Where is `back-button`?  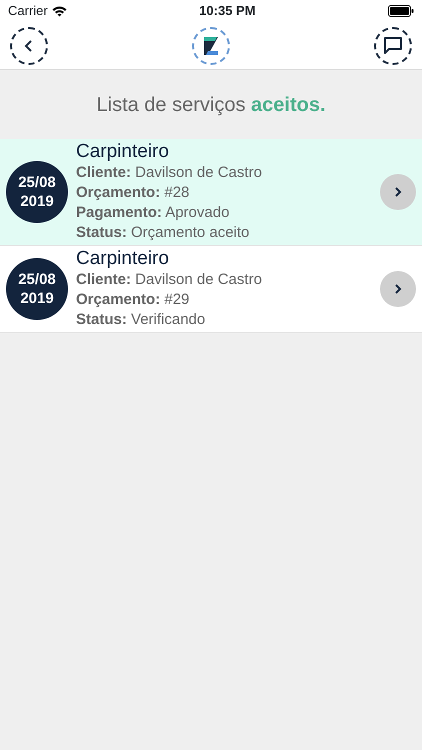
back-button is located at coordinates (29, 45).